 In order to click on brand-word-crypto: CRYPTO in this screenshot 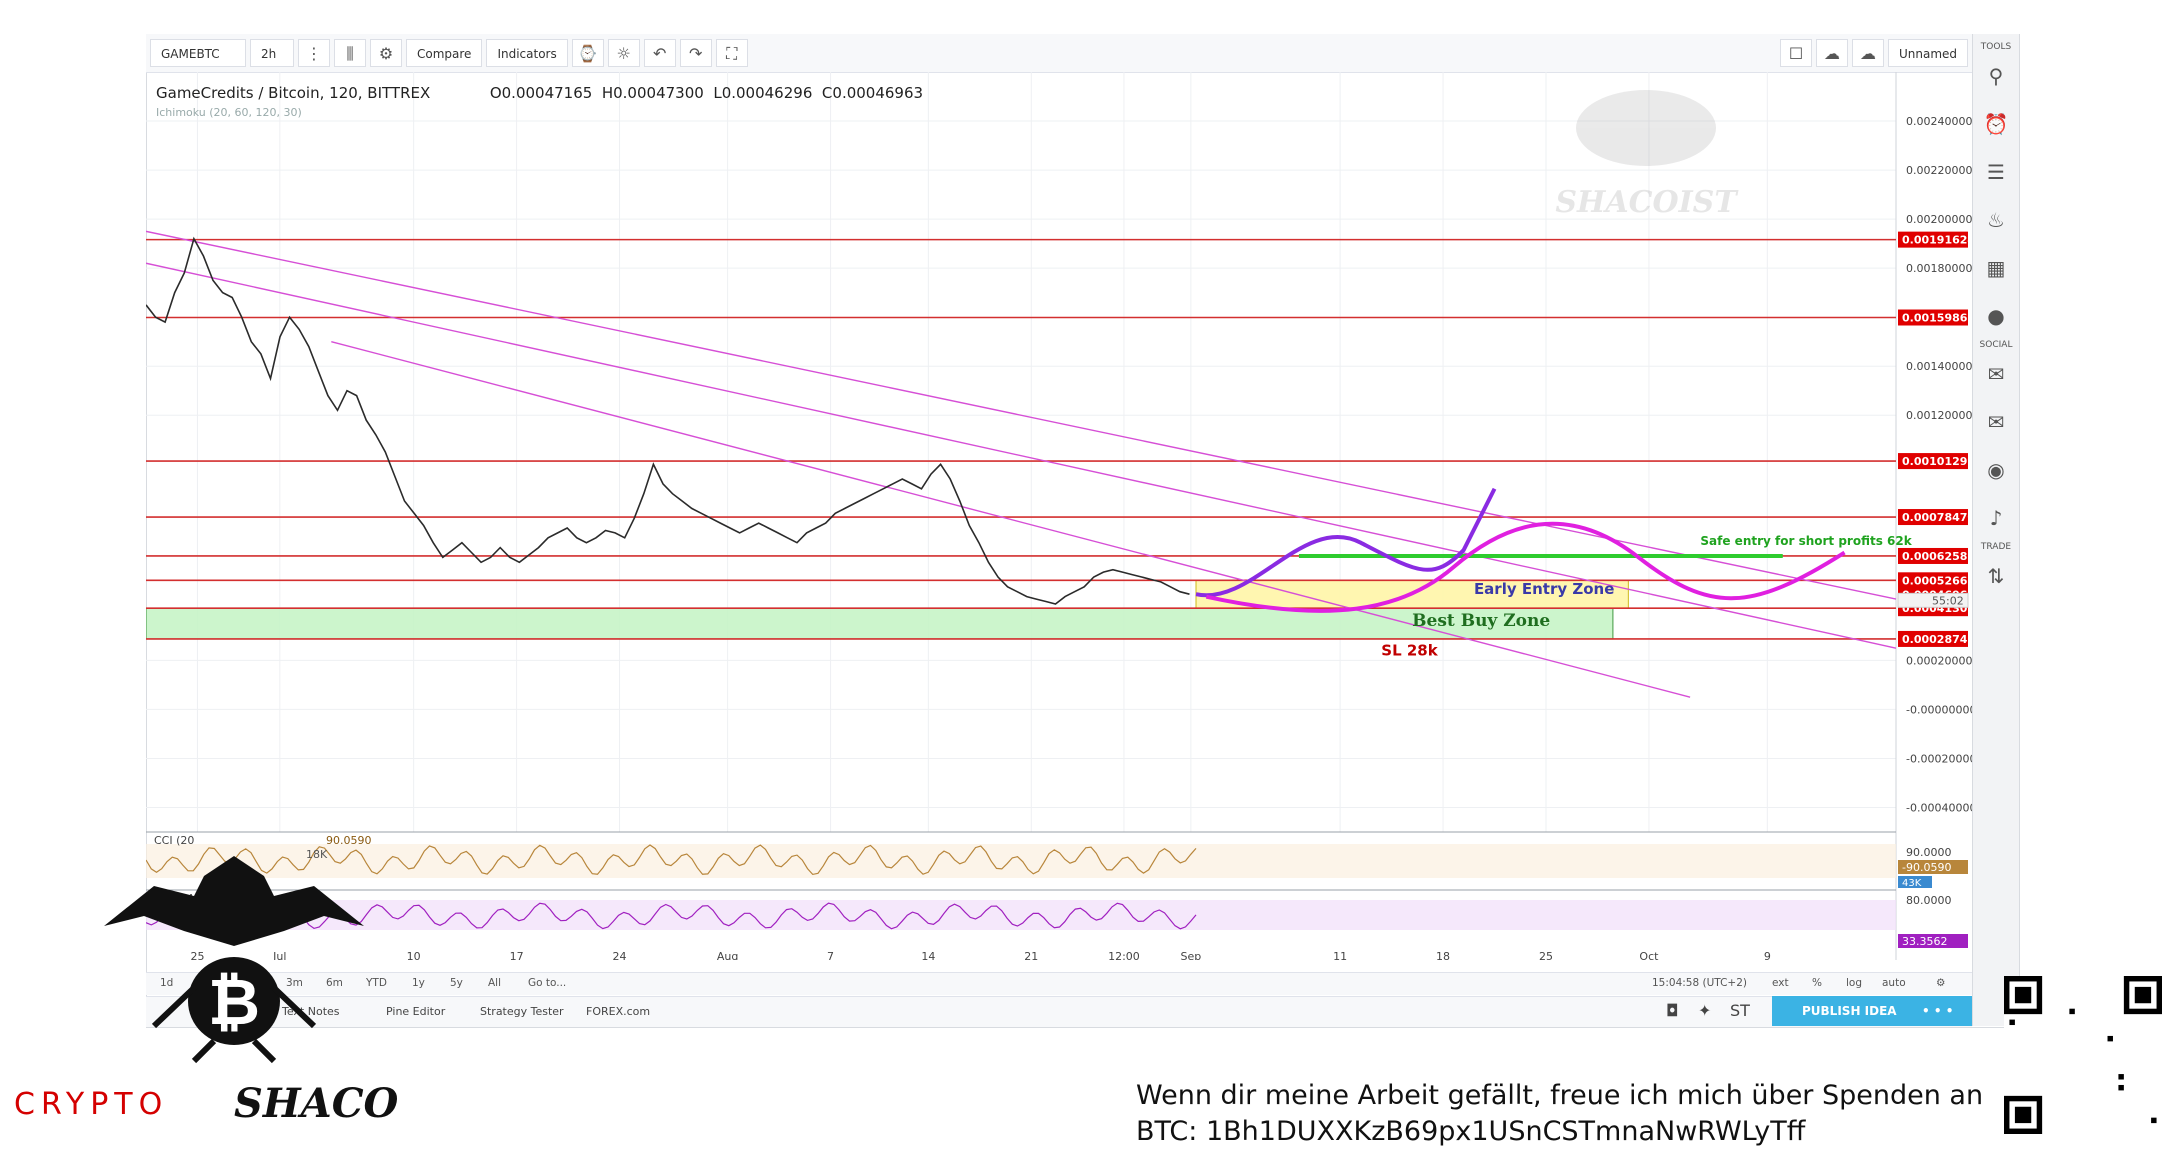, I will do `click(91, 1104)`.